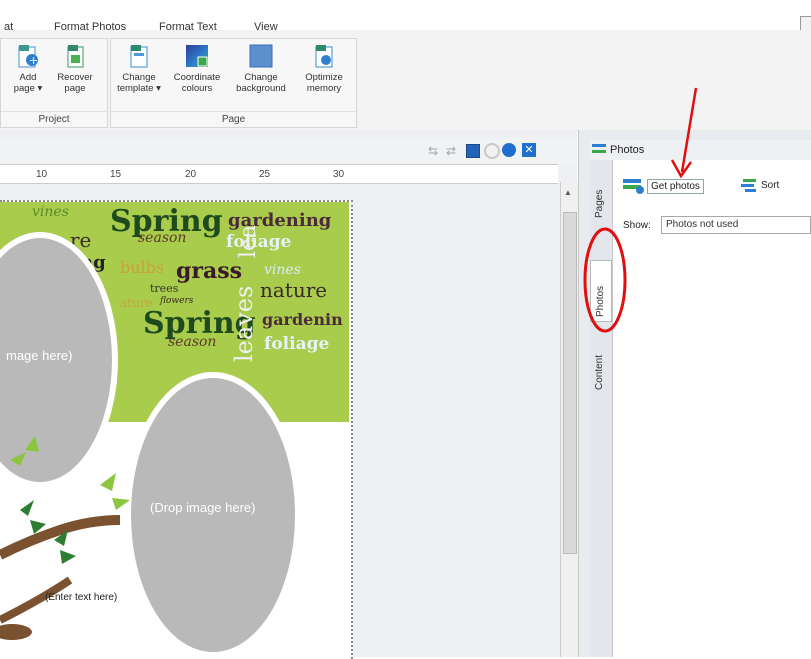 The height and width of the screenshot is (659, 811). What do you see at coordinates (81, 597) in the screenshot?
I see `enter-text-placeholder: (Enter text here)` at bounding box center [81, 597].